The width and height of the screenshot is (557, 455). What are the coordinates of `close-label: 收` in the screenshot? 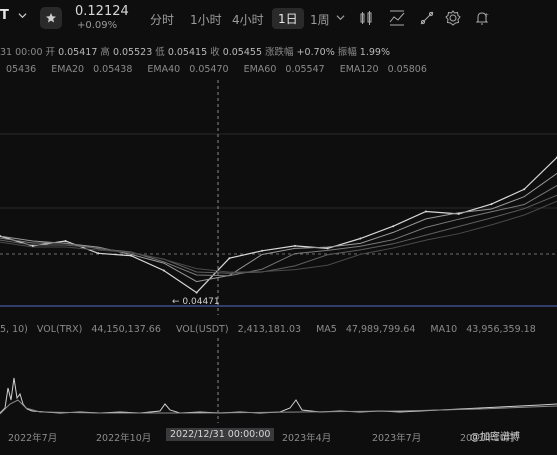 It's located at (215, 52).